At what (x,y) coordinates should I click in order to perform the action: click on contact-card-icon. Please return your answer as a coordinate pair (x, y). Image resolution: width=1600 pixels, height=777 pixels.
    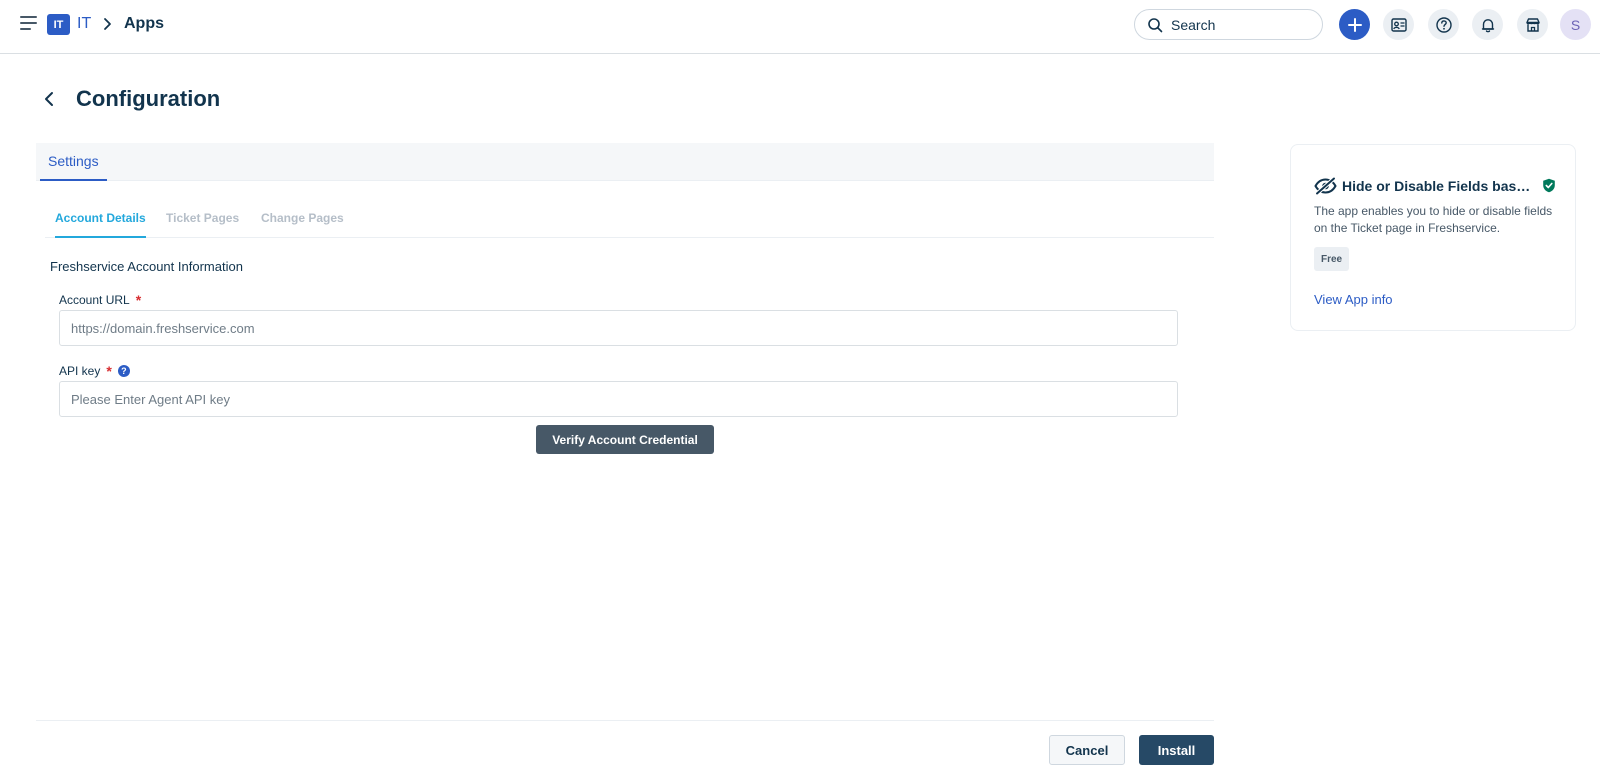
    Looking at the image, I should click on (1398, 24).